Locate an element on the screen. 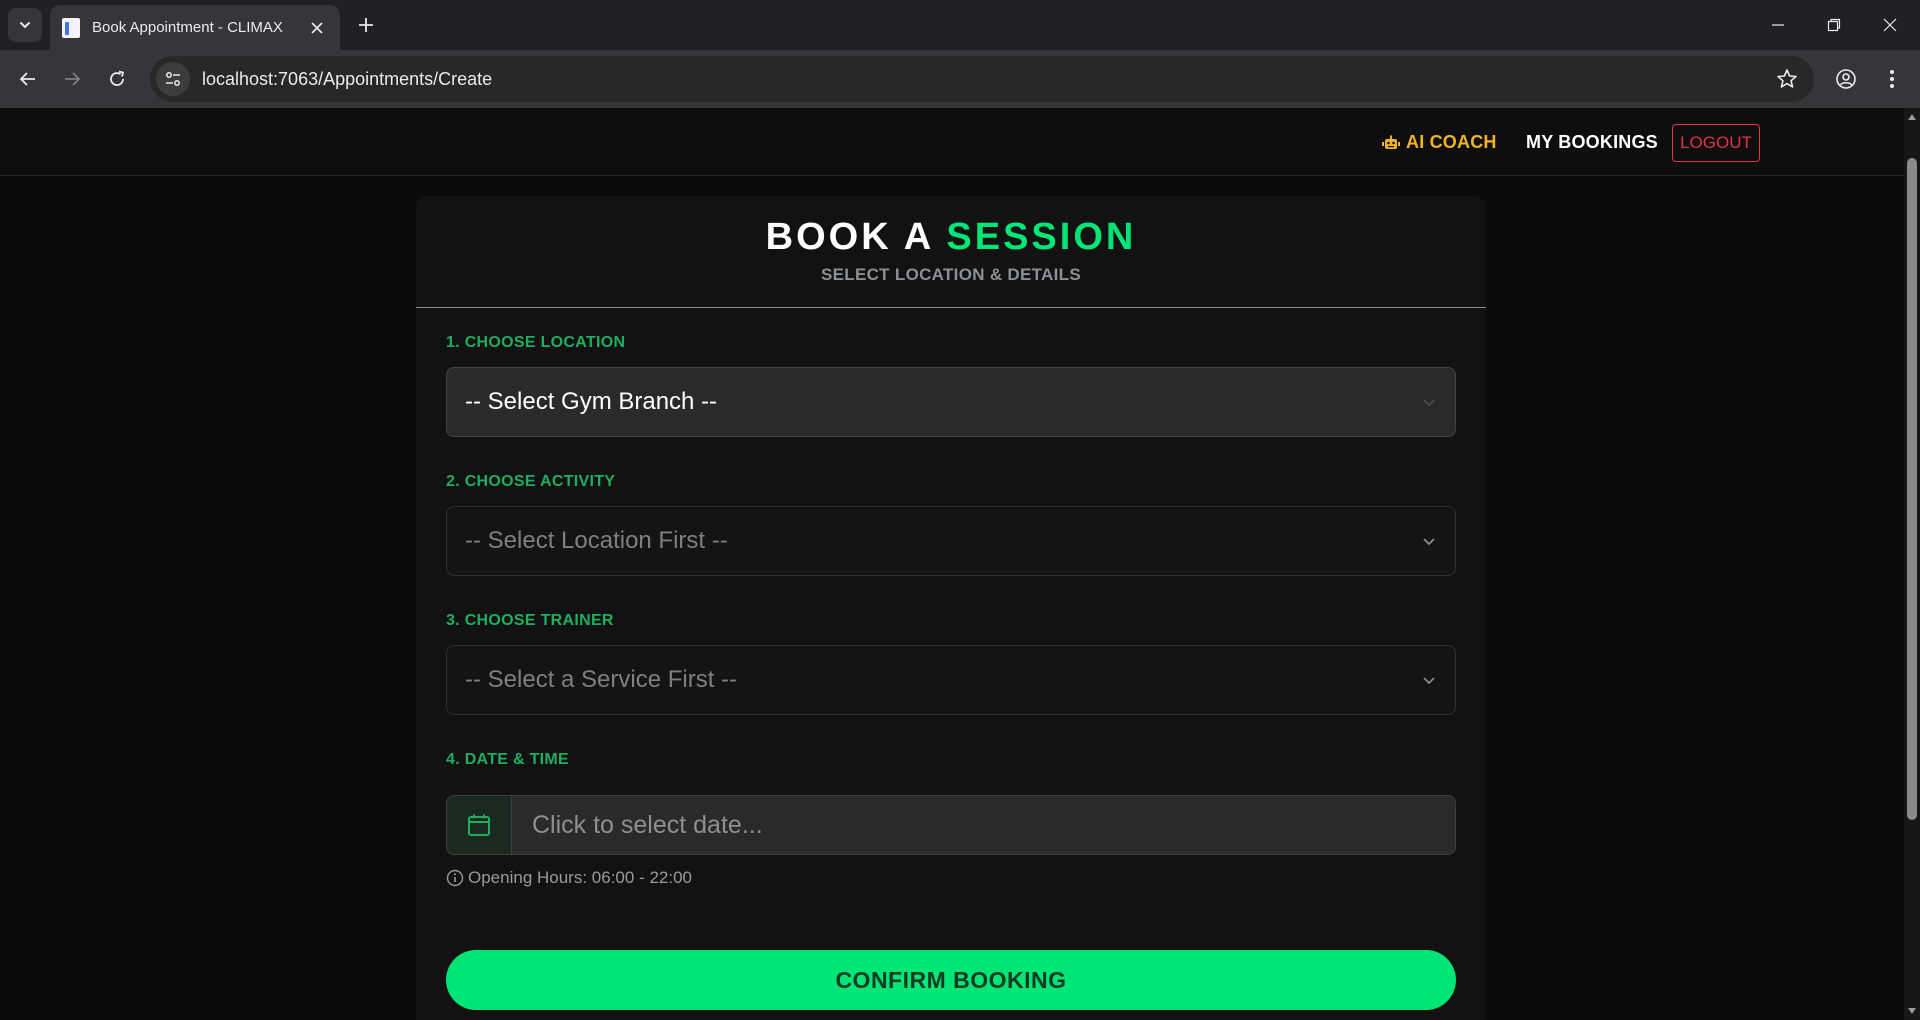  confirm-booking-button: CONFIRM BOOKING is located at coordinates (951, 980).